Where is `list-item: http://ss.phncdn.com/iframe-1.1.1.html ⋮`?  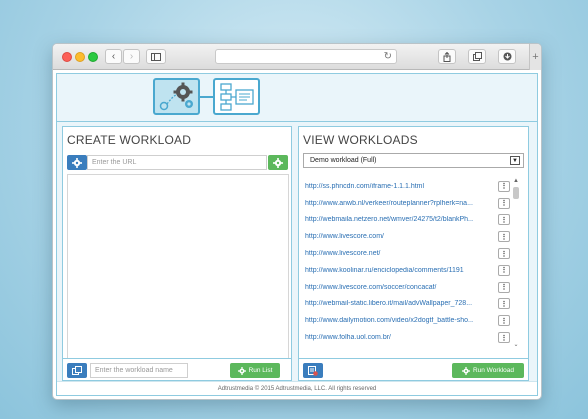 list-item: http://ss.phncdn.com/iframe-1.1.1.html ⋮ is located at coordinates (413, 186).